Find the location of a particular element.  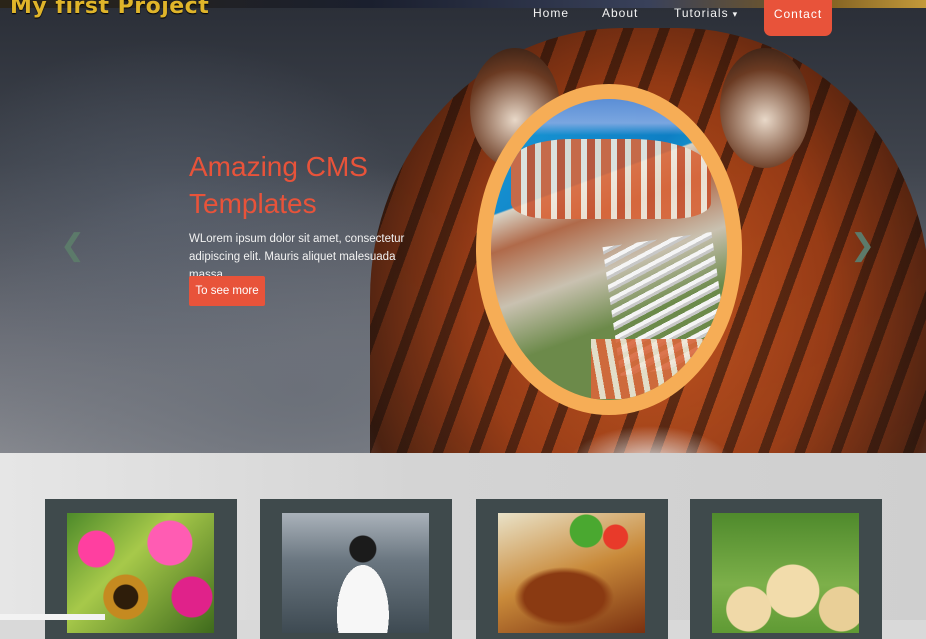

carousel-prev-icon: ❮ is located at coordinates (72, 245).